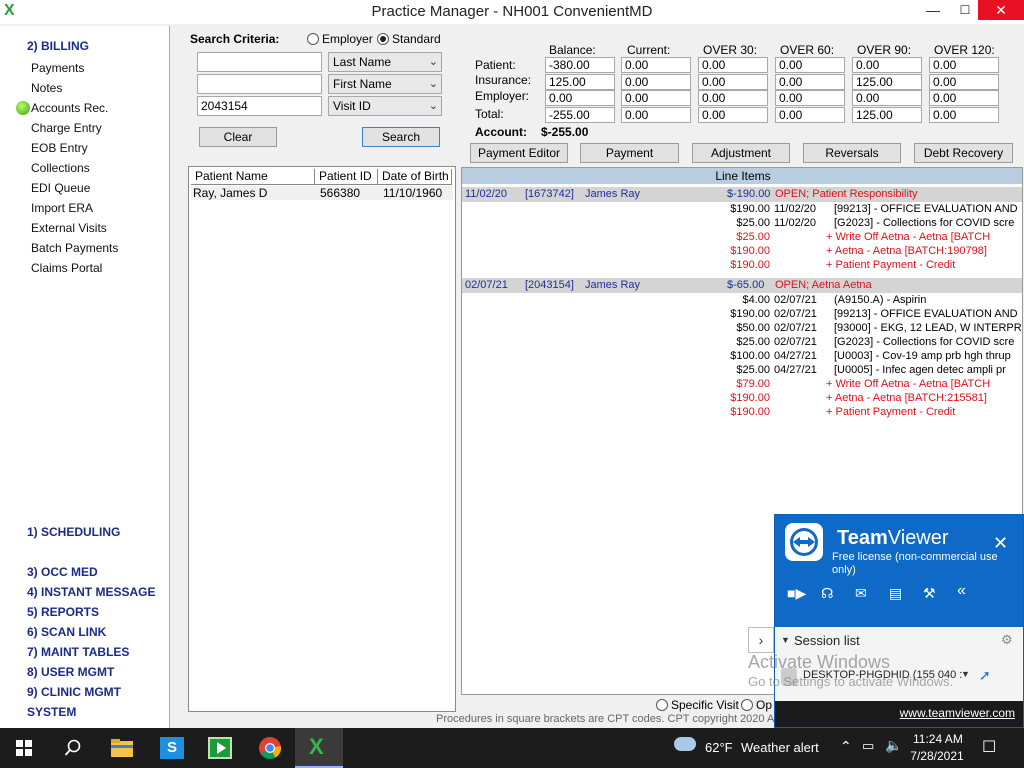 The height and width of the screenshot is (768, 1024). What do you see at coordinates (59, 148) in the screenshot?
I see `nav-item-eob-entry: EOB Entry` at bounding box center [59, 148].